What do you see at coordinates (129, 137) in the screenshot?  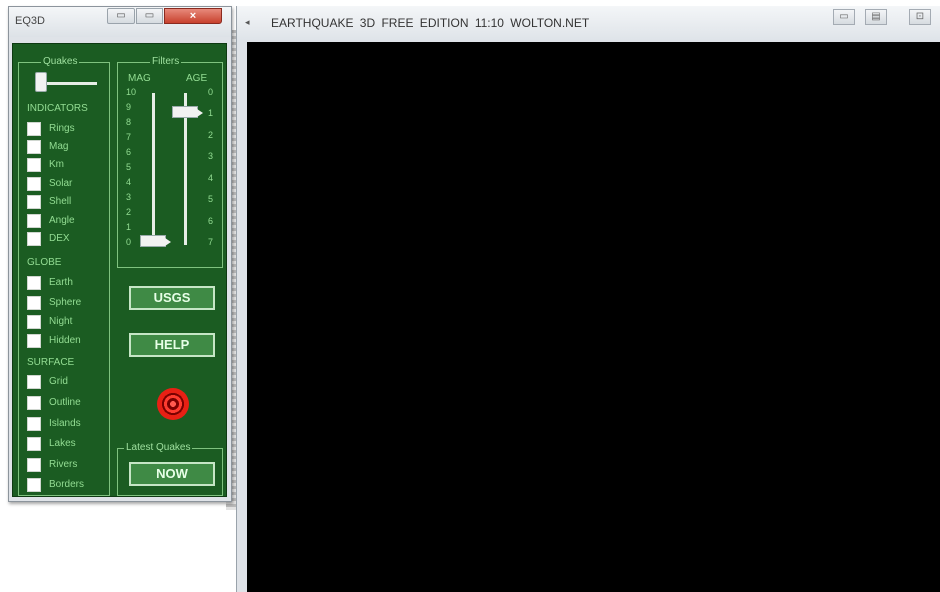 I see `mag-tick-label: 7` at bounding box center [129, 137].